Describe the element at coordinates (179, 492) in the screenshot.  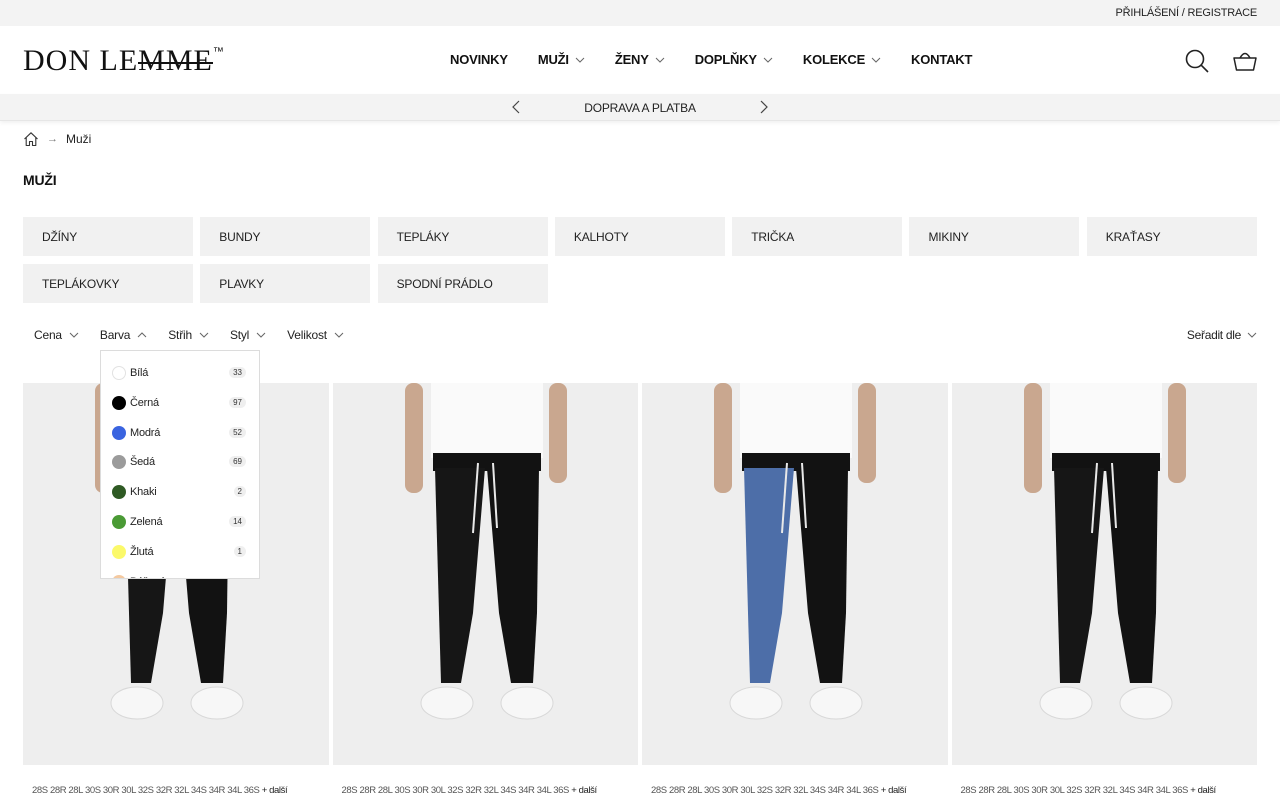
I see `color-option: Khaki 2` at that location.